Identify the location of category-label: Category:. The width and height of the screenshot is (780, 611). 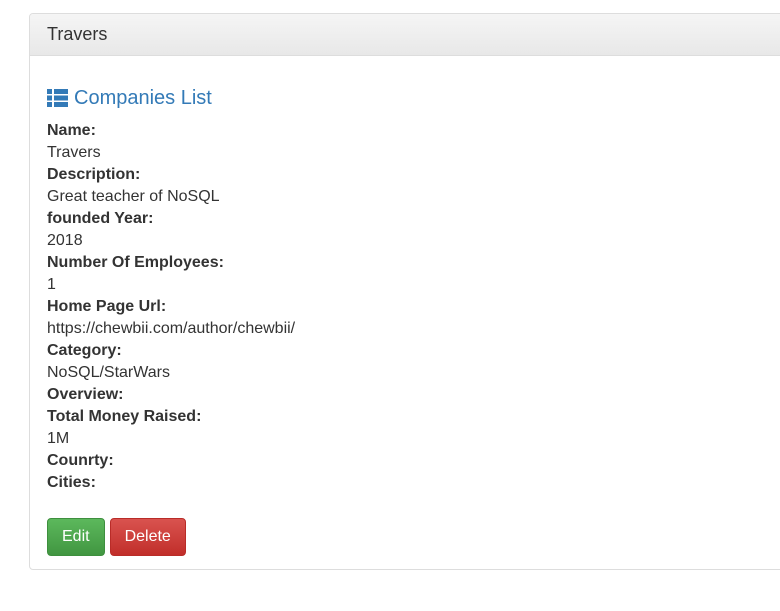
(84, 350).